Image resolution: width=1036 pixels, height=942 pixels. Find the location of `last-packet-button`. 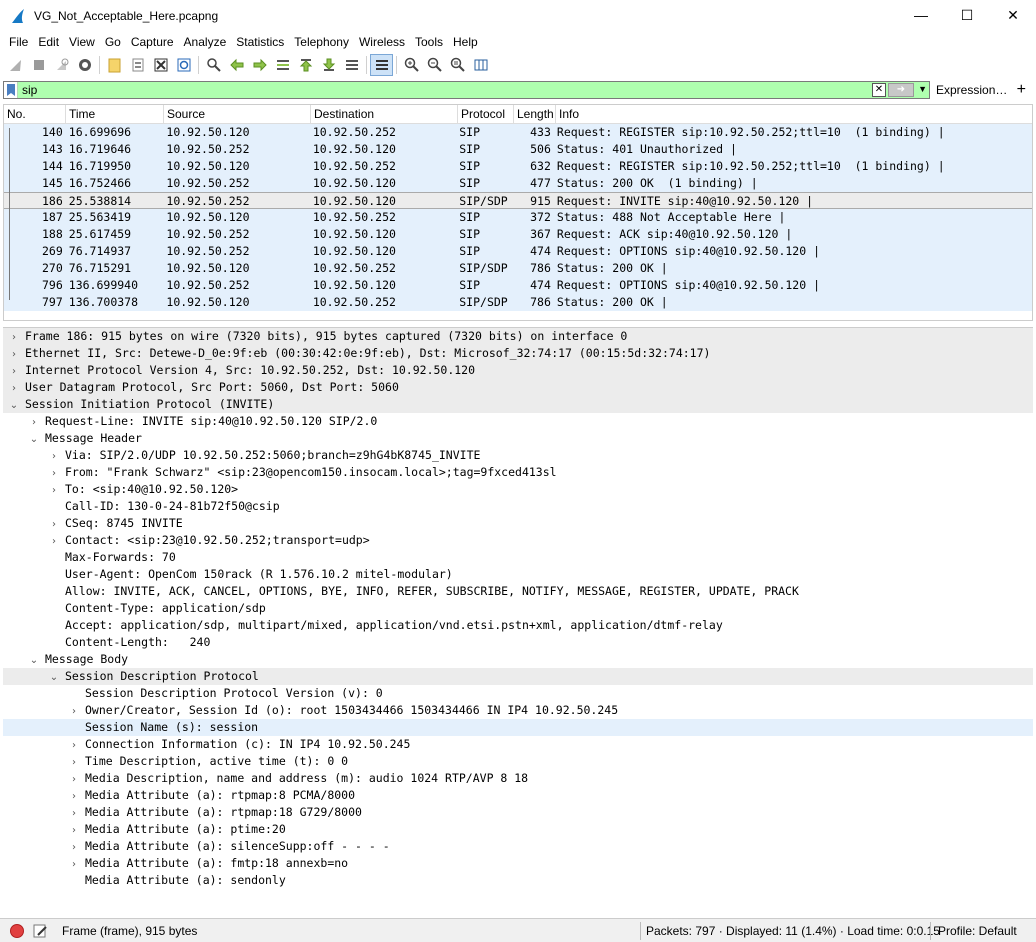

last-packet-button is located at coordinates (328, 65).